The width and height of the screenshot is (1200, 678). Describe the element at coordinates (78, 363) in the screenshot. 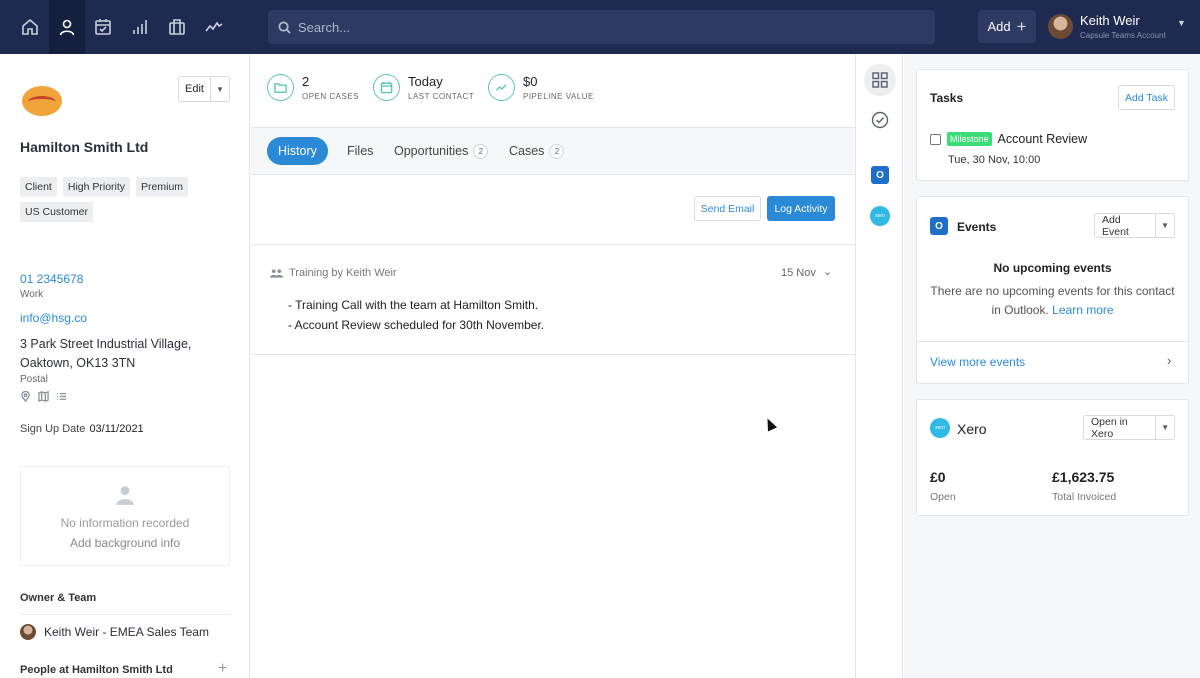

I see `address-line: Oaktown, OK13 3TN` at that location.